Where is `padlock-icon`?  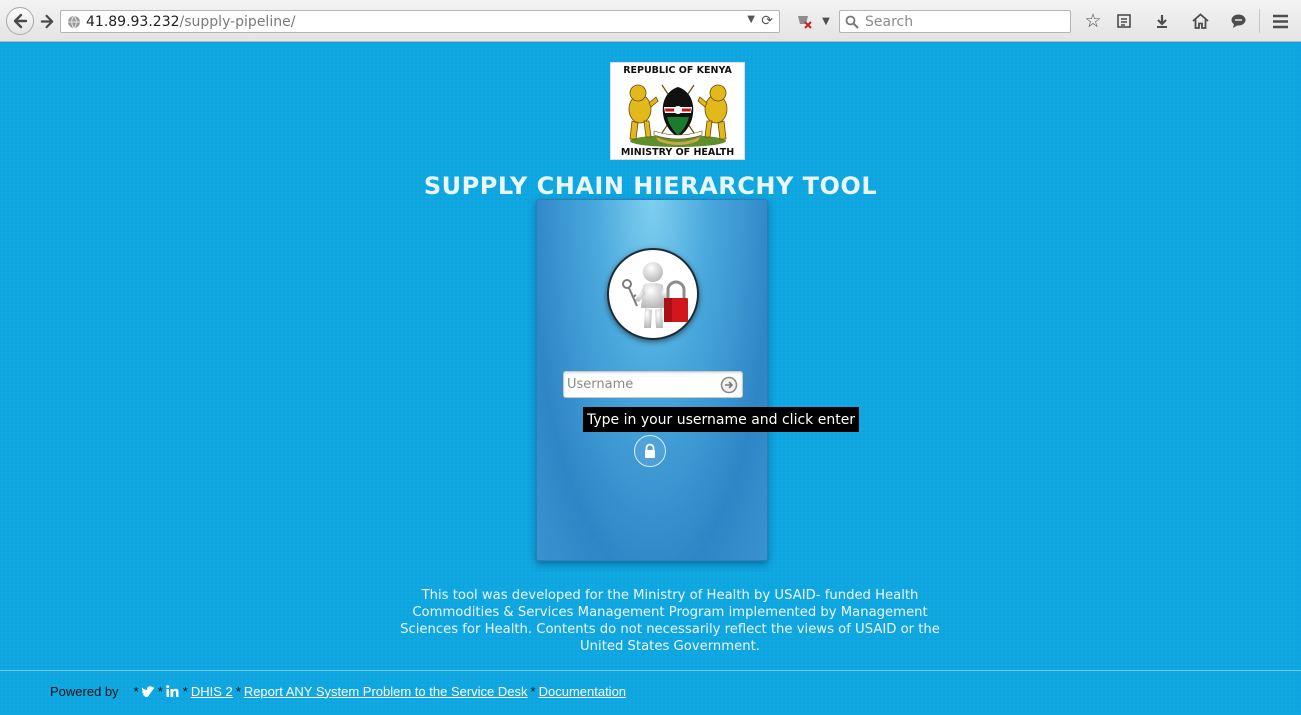
padlock-icon is located at coordinates (650, 450).